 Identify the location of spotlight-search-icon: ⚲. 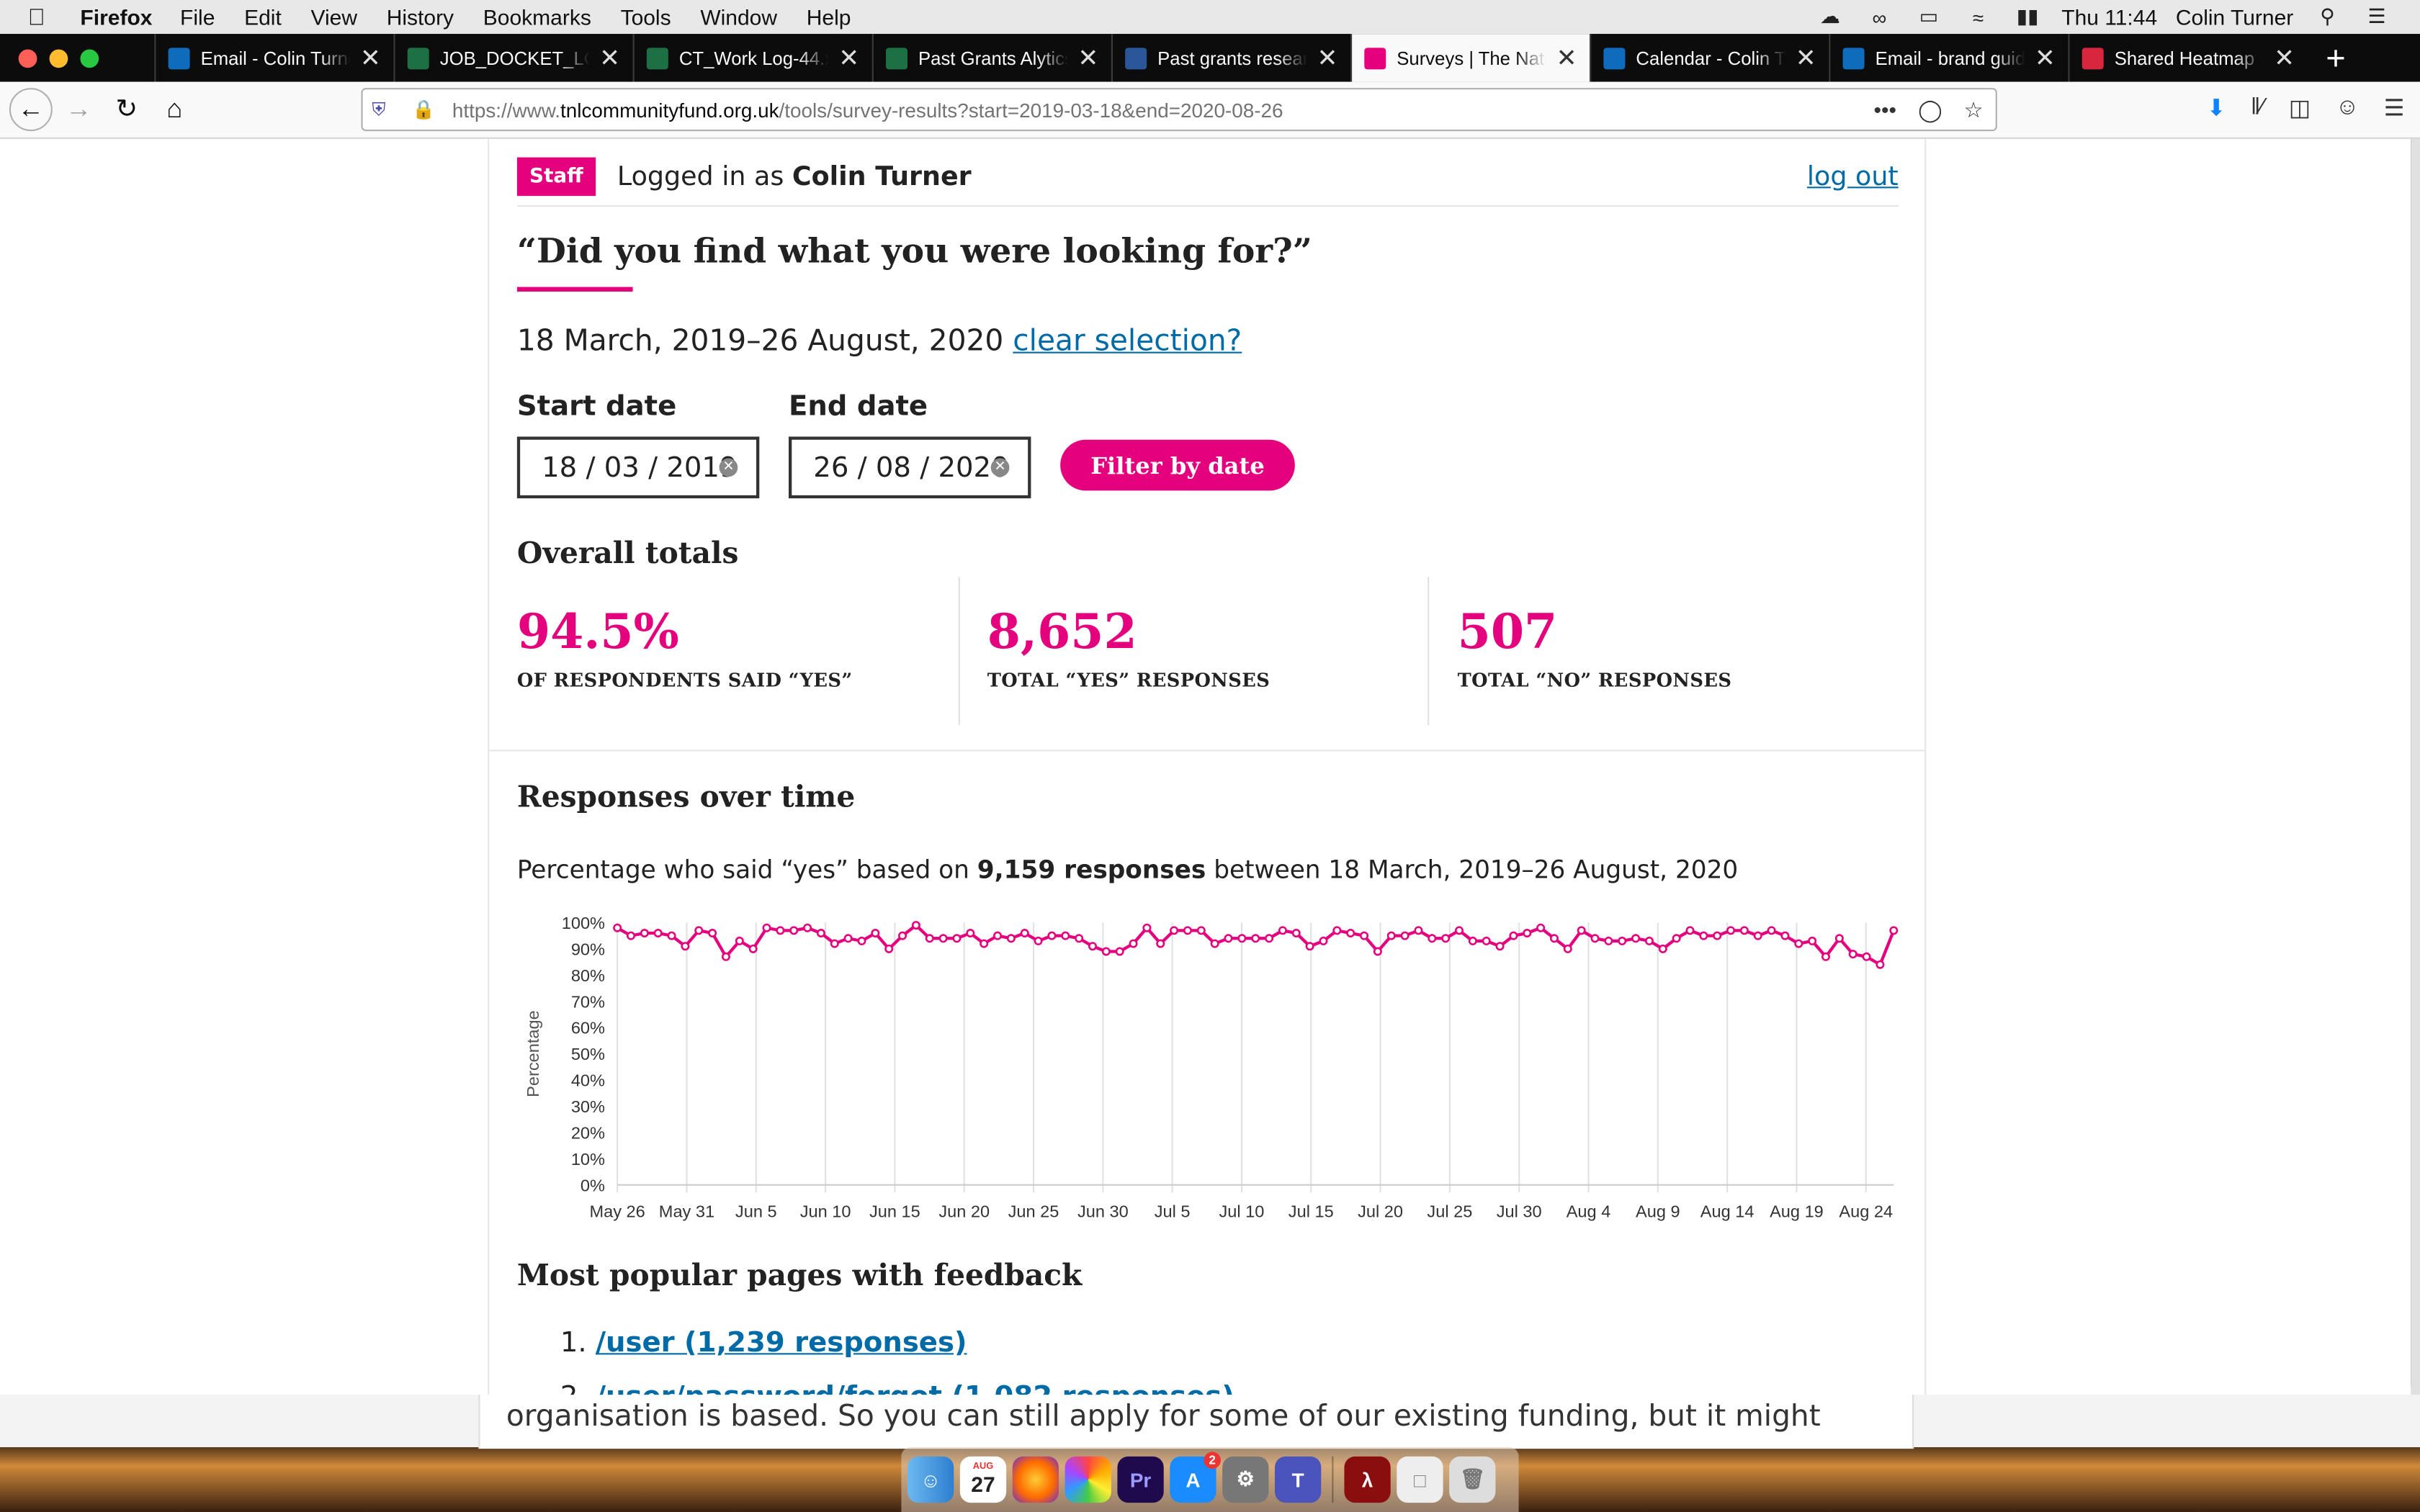
(2327, 15).